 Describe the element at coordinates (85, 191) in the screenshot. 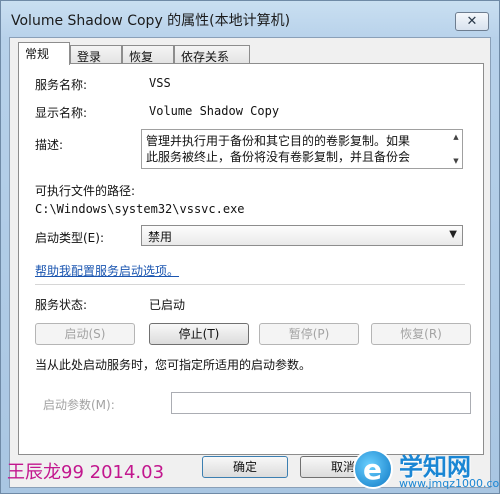

I see `exe-path-label: 可执行文件的路径:` at that location.